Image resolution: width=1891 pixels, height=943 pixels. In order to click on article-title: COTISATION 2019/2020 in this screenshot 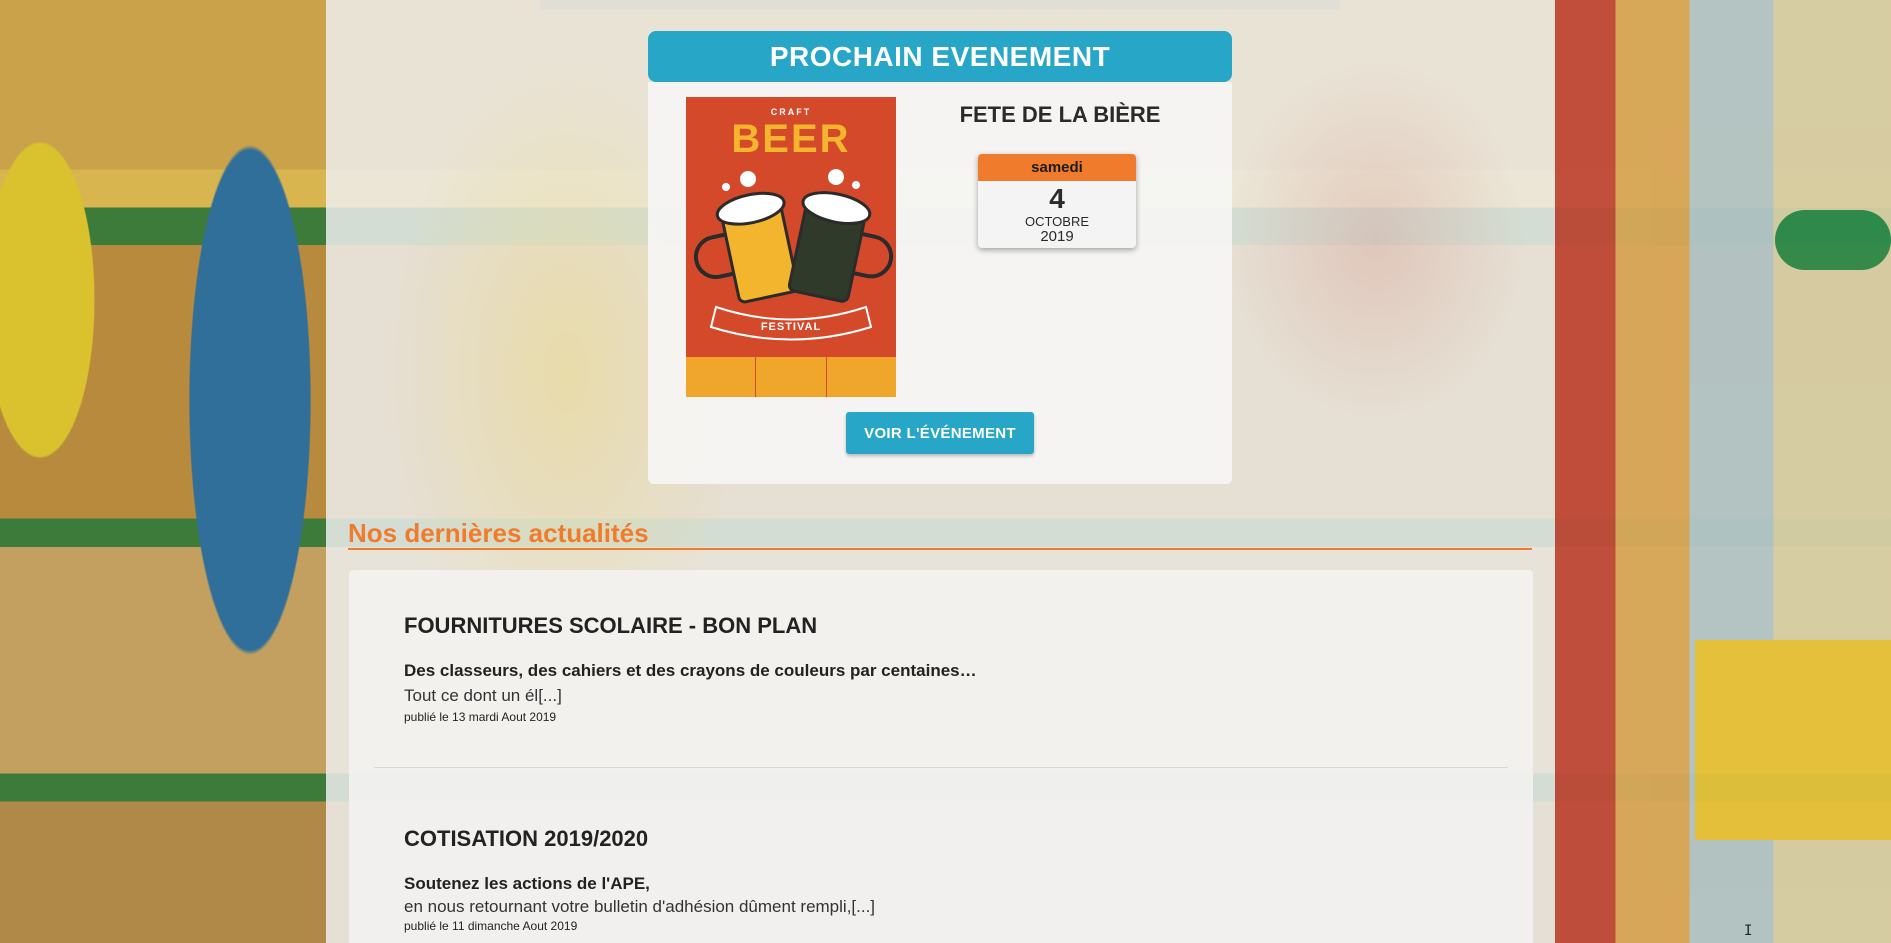, I will do `click(954, 839)`.